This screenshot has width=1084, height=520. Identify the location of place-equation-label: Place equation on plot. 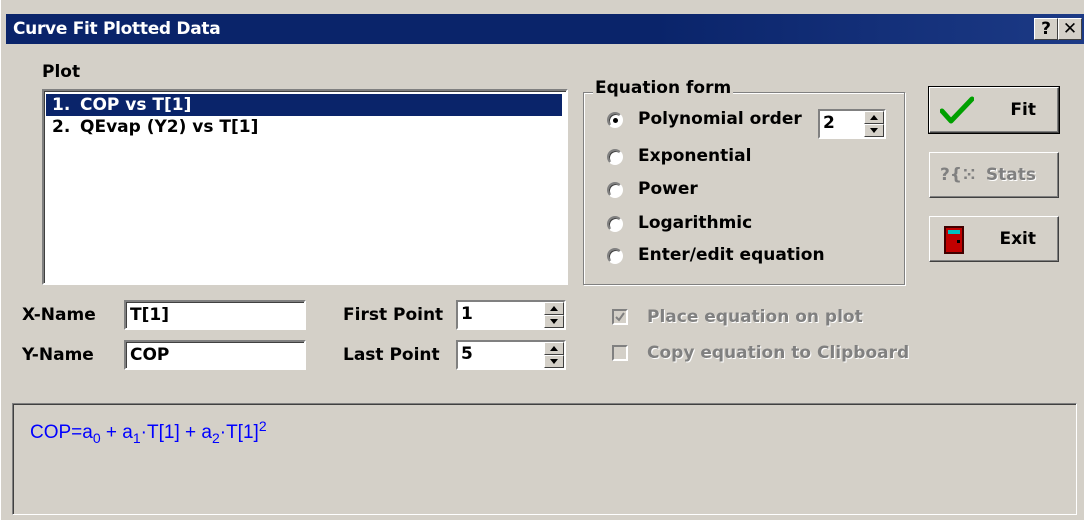
(755, 317).